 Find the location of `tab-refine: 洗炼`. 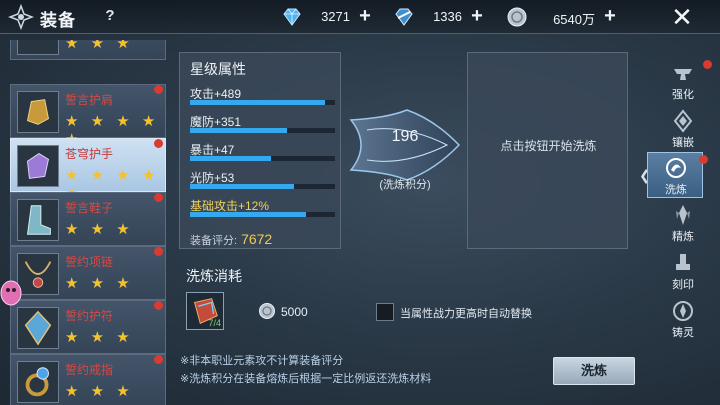

tab-refine: 洗炼 is located at coordinates (677, 175).